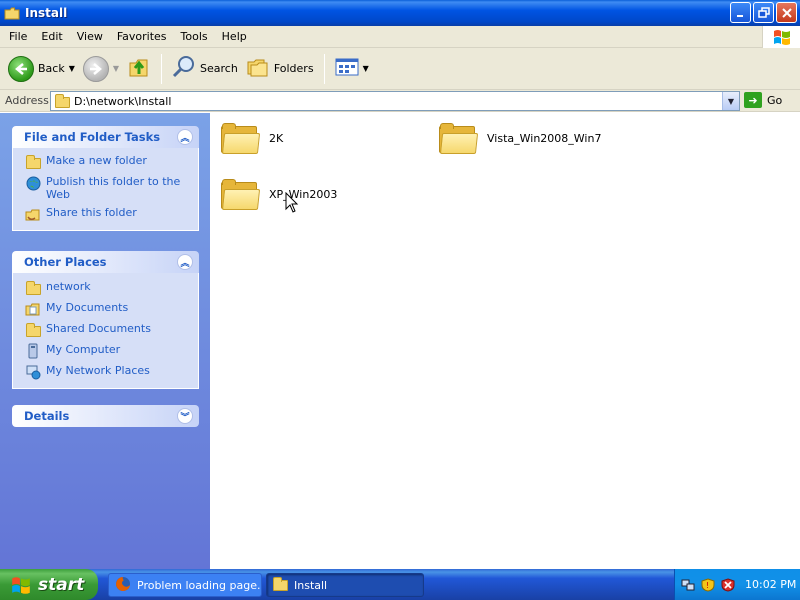  Describe the element at coordinates (775, 100) in the screenshot. I see `go-label: Go` at that location.